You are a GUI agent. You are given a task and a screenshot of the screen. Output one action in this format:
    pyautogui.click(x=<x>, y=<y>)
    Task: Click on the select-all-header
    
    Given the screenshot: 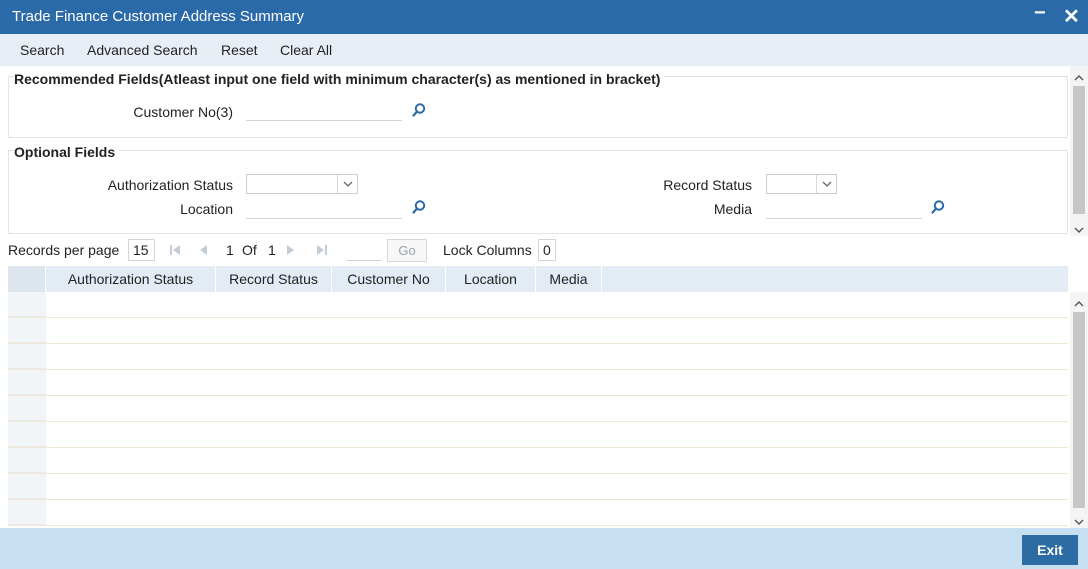 What is the action you would take?
    pyautogui.click(x=27, y=279)
    